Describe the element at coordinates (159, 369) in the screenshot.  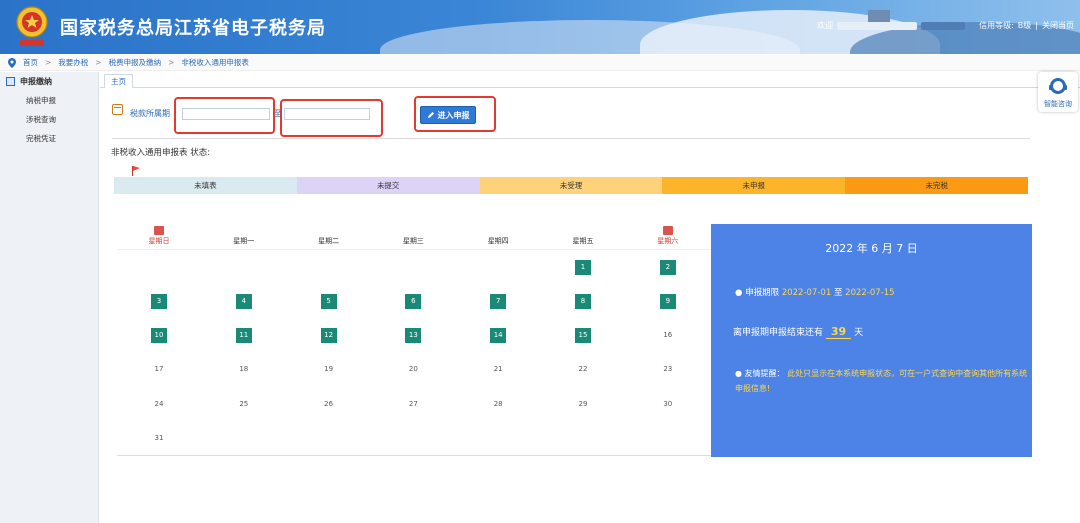
I see `calendar-day: 17` at that location.